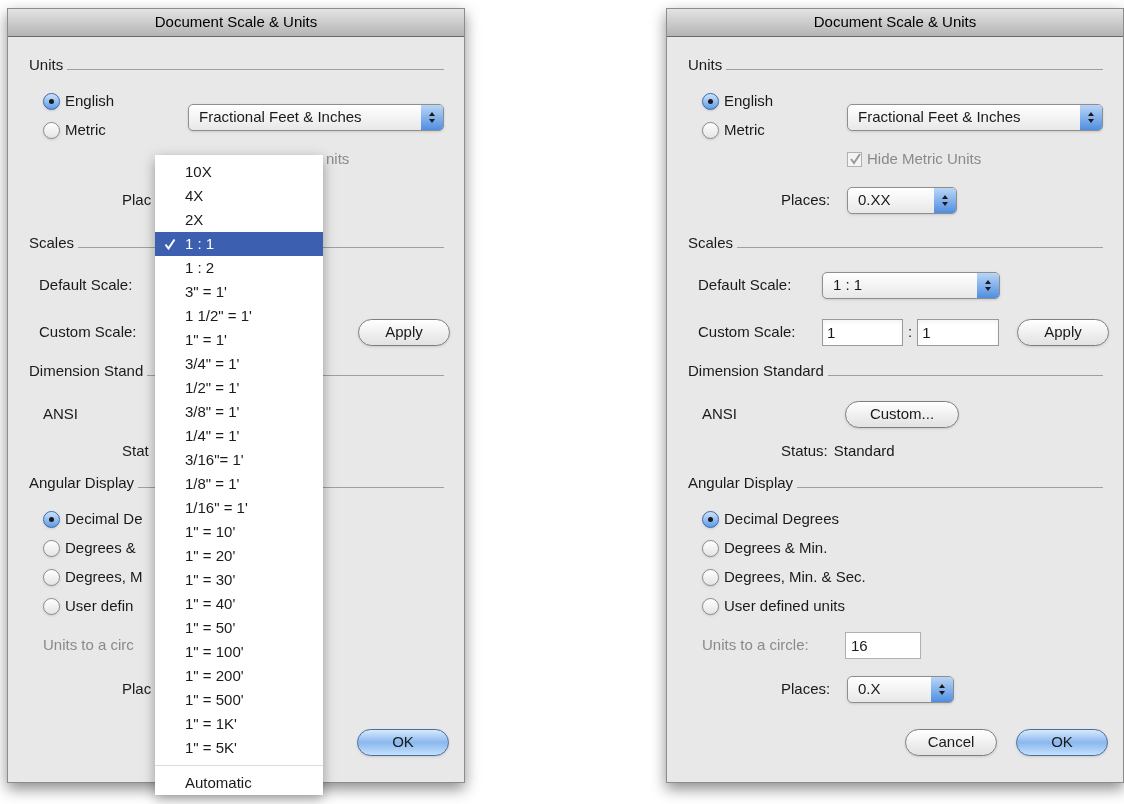 Image resolution: width=1124 pixels, height=804 pixels. I want to click on radio-label: Decimal Degrees, so click(782, 519).